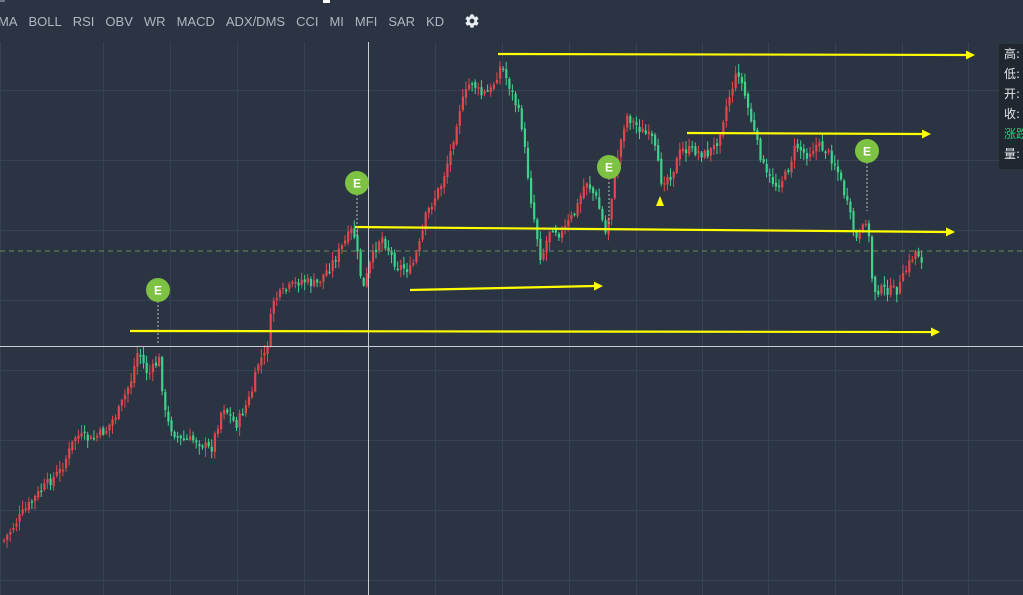  What do you see at coordinates (435, 21) in the screenshot?
I see `tab-kd: KD` at bounding box center [435, 21].